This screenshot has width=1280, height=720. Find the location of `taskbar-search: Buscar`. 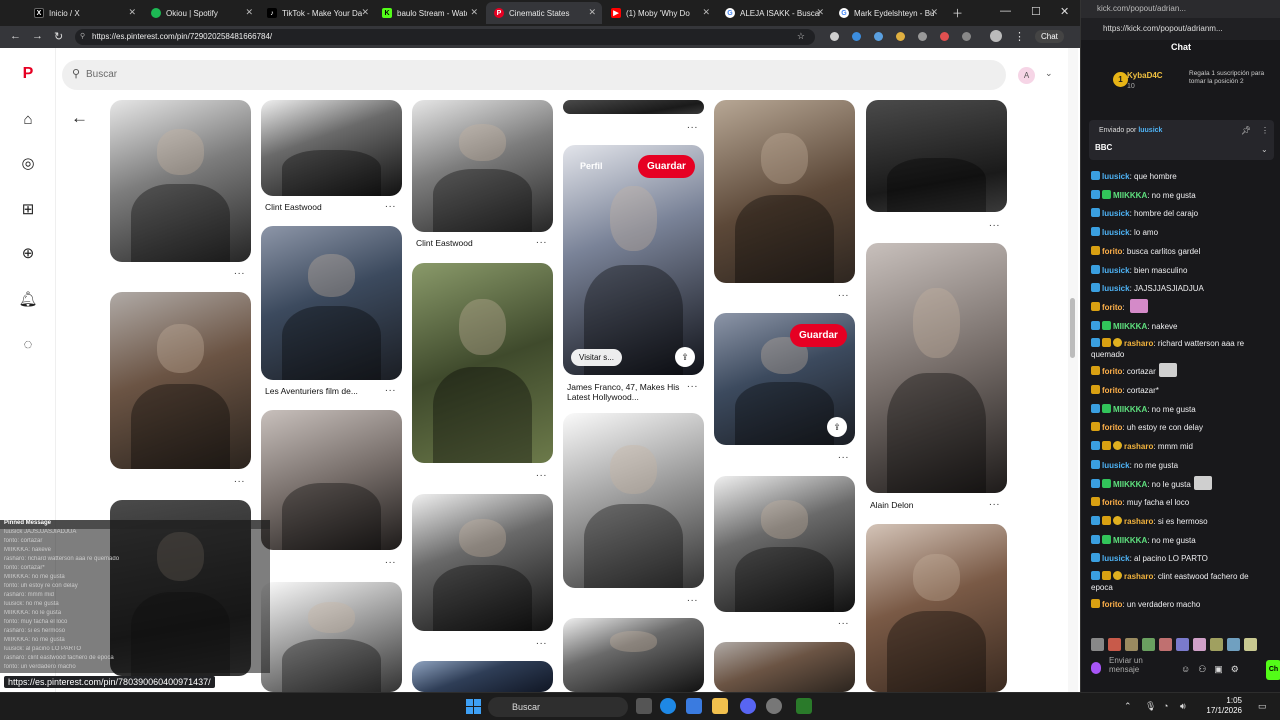

taskbar-search: Buscar is located at coordinates (558, 707).